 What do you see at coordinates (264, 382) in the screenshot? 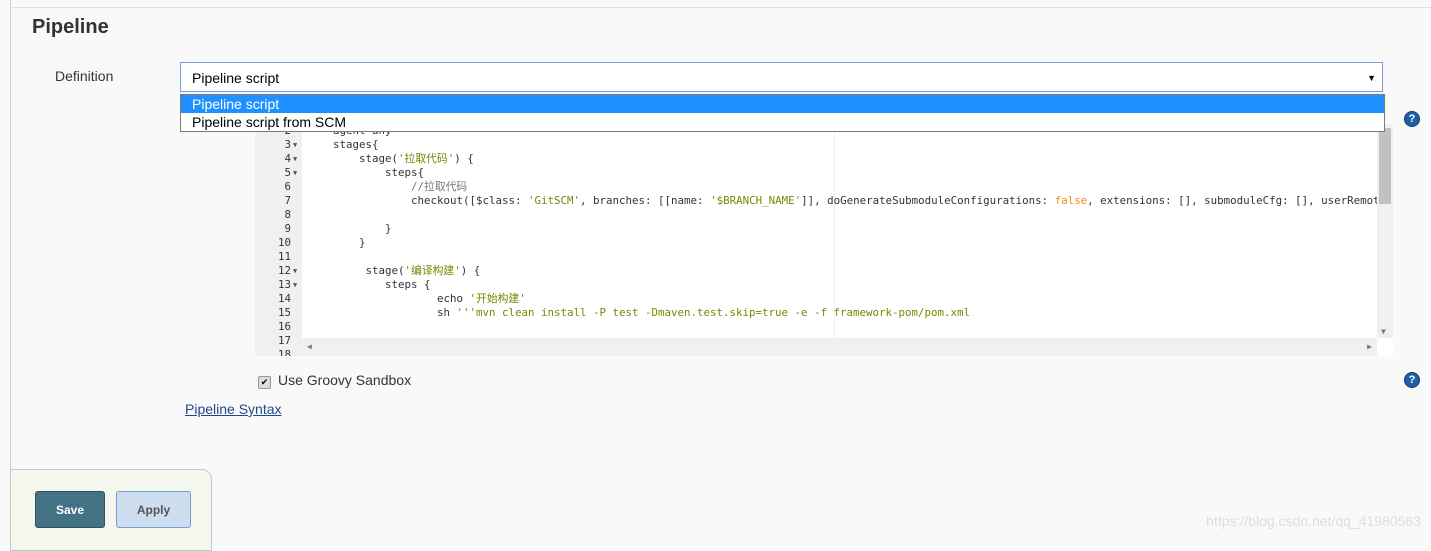
I see `groovy-sandbox-checkbox: ✔` at bounding box center [264, 382].